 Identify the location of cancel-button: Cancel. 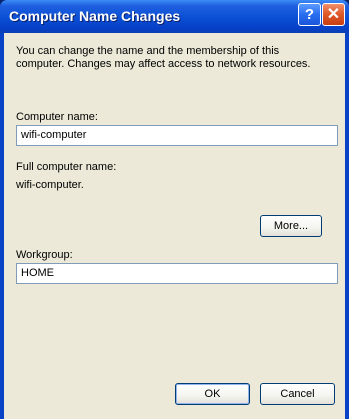
(297, 394).